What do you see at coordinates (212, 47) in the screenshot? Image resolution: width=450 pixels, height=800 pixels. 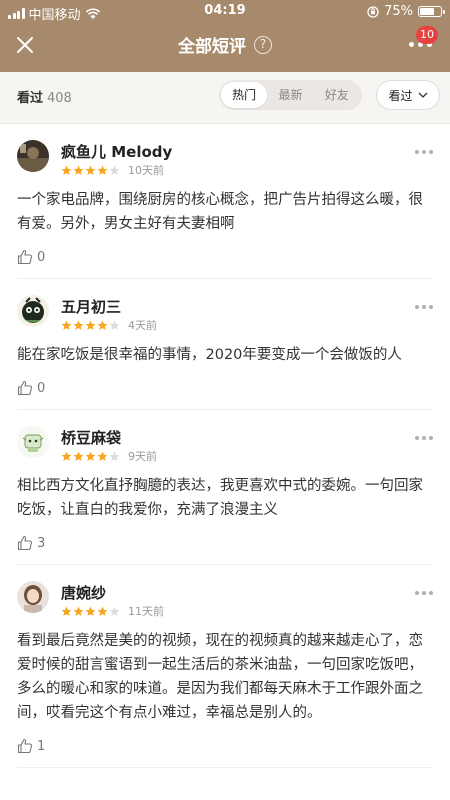 I see `page-title: 全部短评` at bounding box center [212, 47].